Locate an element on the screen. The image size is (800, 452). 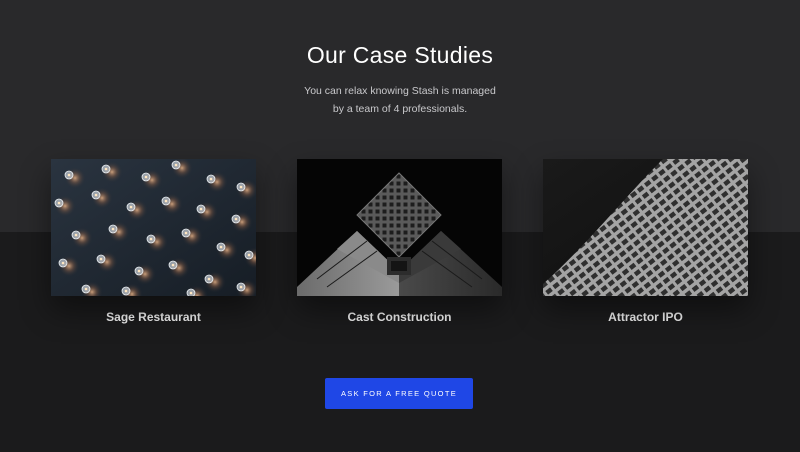
lightbulbs-image is located at coordinates (153, 227).